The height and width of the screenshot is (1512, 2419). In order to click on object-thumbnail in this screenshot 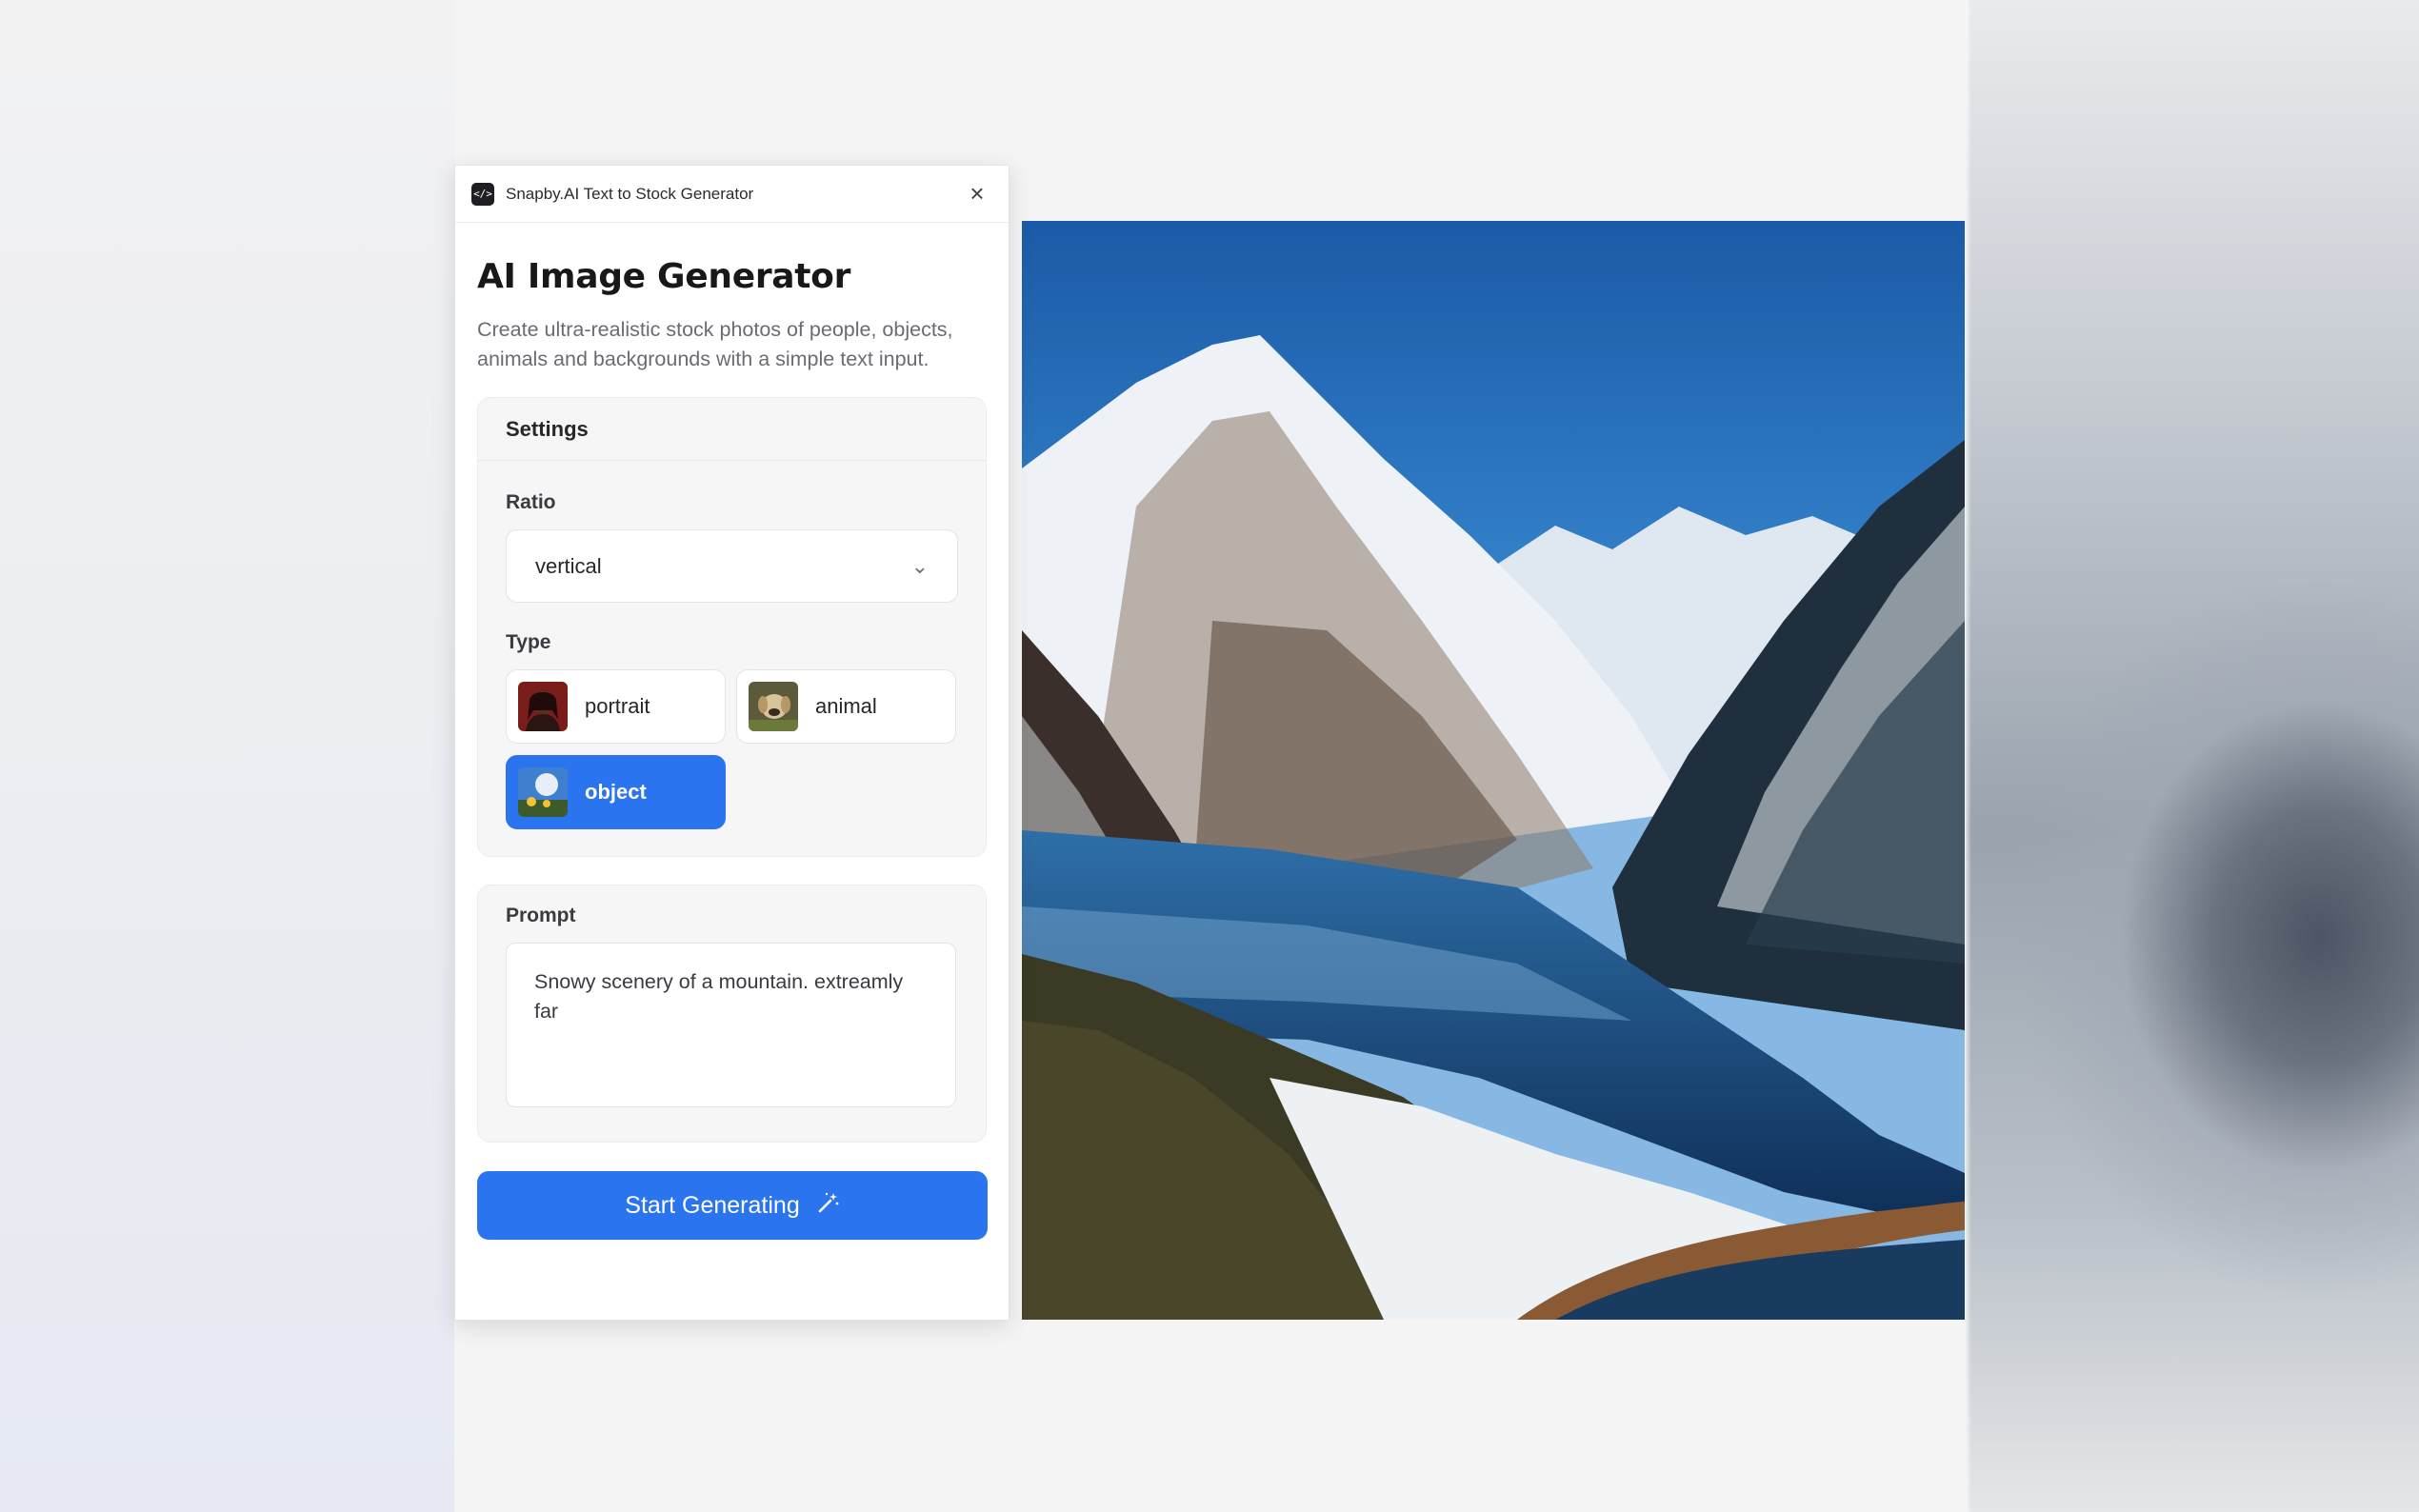, I will do `click(543, 792)`.